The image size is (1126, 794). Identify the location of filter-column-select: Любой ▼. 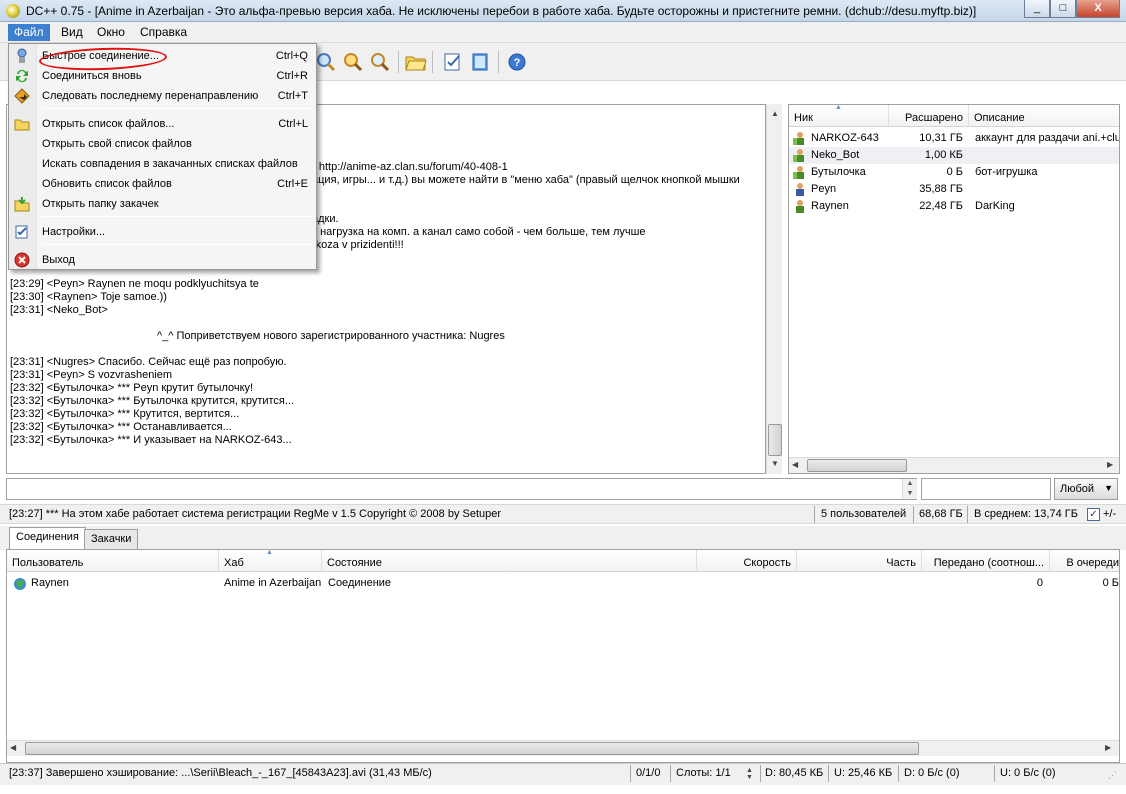
(1086, 489).